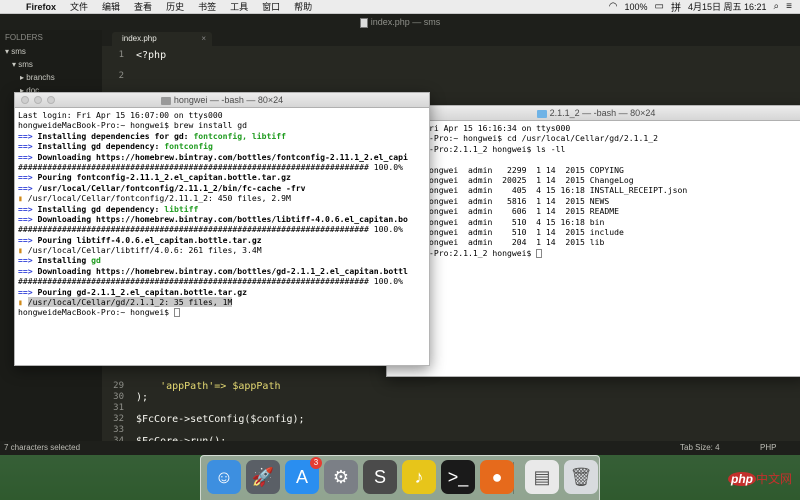  What do you see at coordinates (341, 477) in the screenshot?
I see `system-preferences-icon: ⚙` at bounding box center [341, 477].